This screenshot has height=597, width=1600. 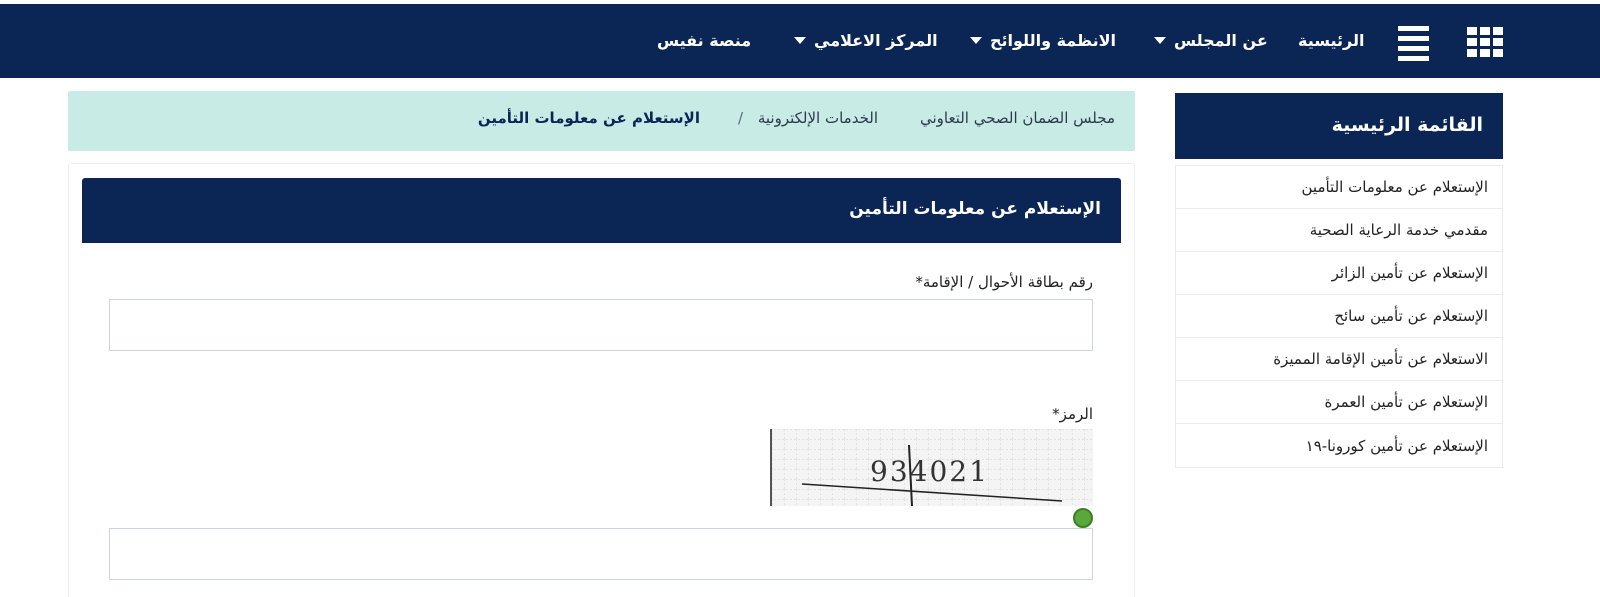 I want to click on captcha-label: الرمز*, so click(x=1072, y=414).